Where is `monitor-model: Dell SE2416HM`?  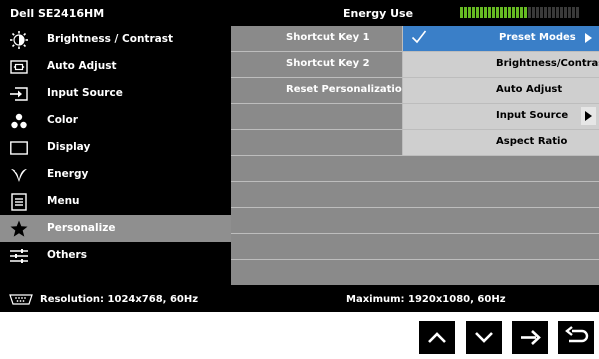 monitor-model: Dell SE2416HM is located at coordinates (57, 13).